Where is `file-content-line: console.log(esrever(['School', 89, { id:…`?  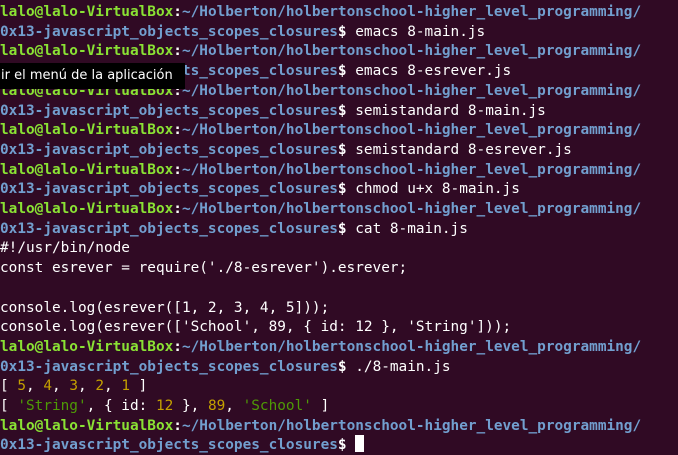
file-content-line: console.log(esrever(['School', 89, { id:… is located at coordinates (256, 327).